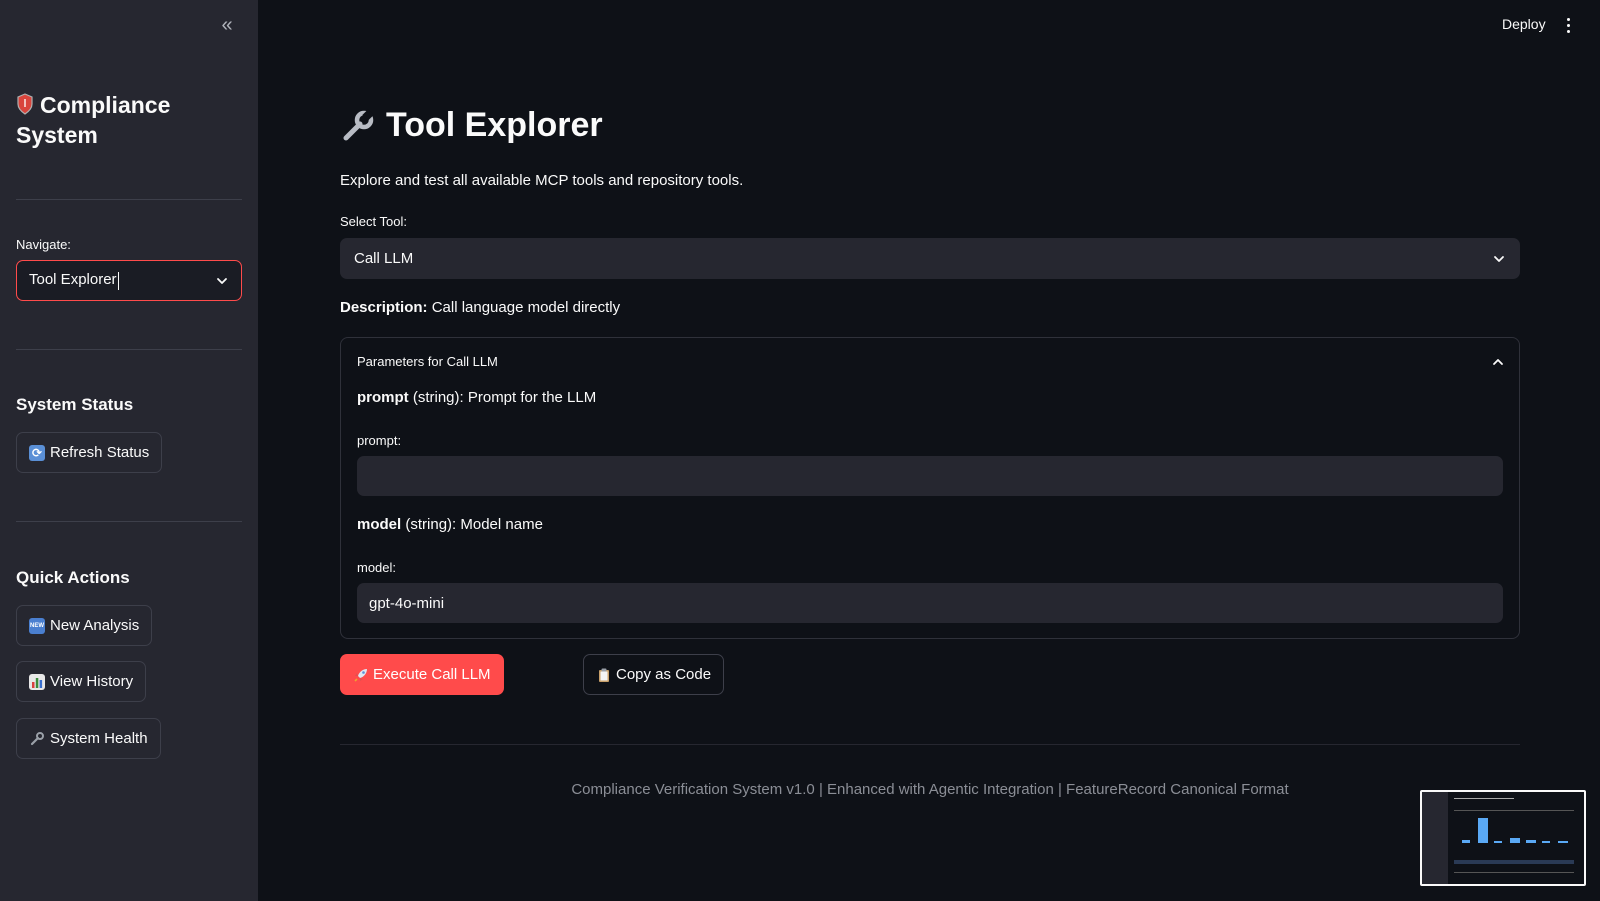  Describe the element at coordinates (57, 135) in the screenshot. I see `sidebar-title-line2: System` at that location.